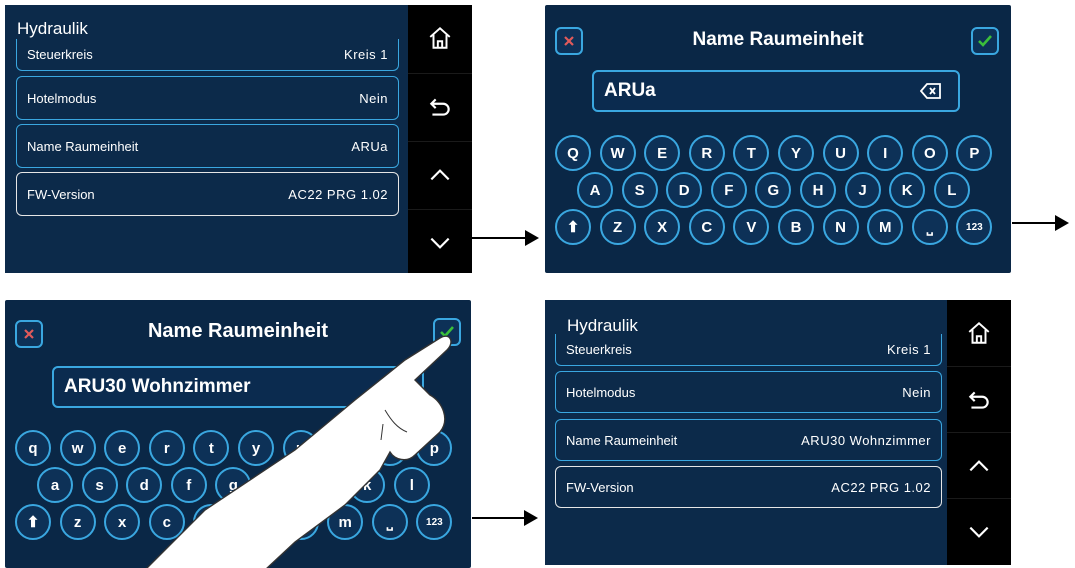 The width and height of the screenshot is (1075, 568). Describe the element at coordinates (907, 190) in the screenshot. I see `key: K` at that location.